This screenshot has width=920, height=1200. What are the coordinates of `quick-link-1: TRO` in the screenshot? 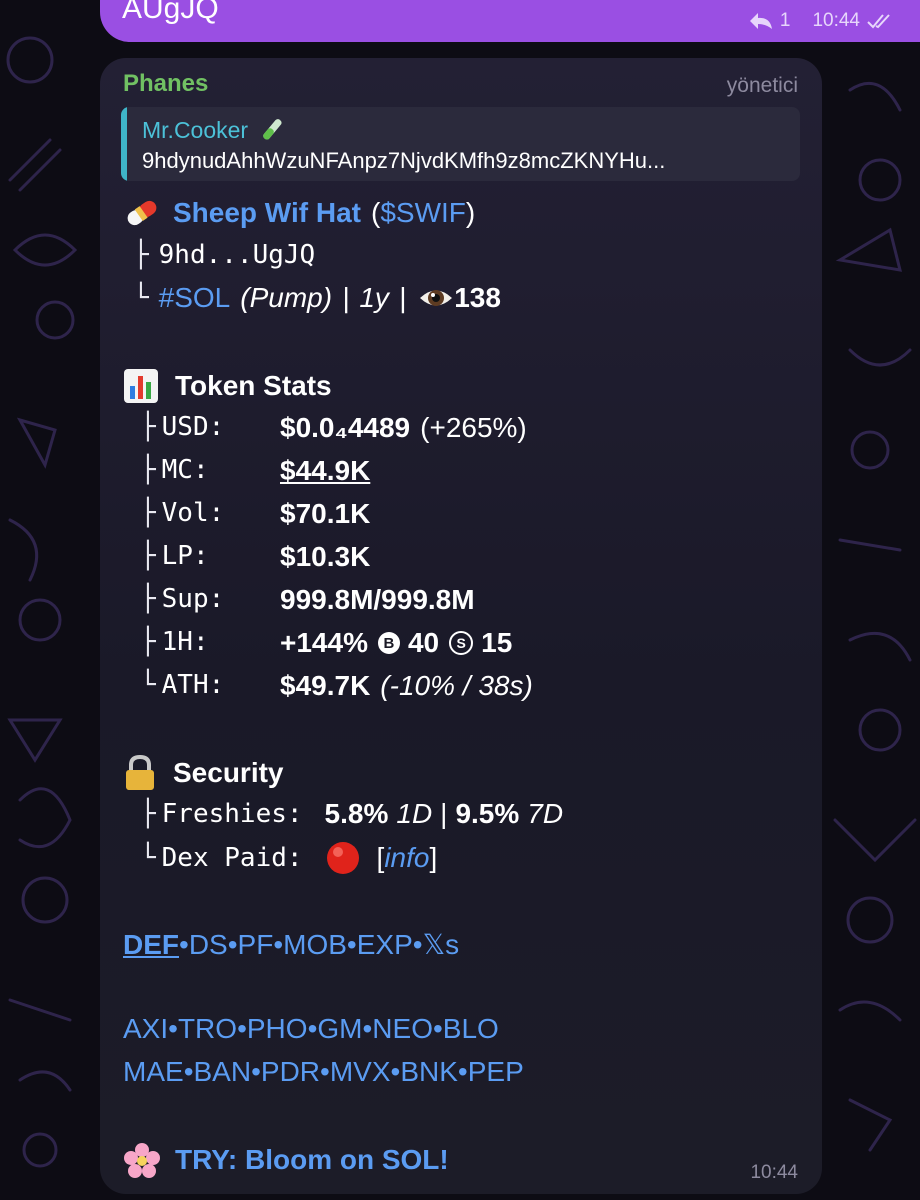 It's located at (207, 1028).